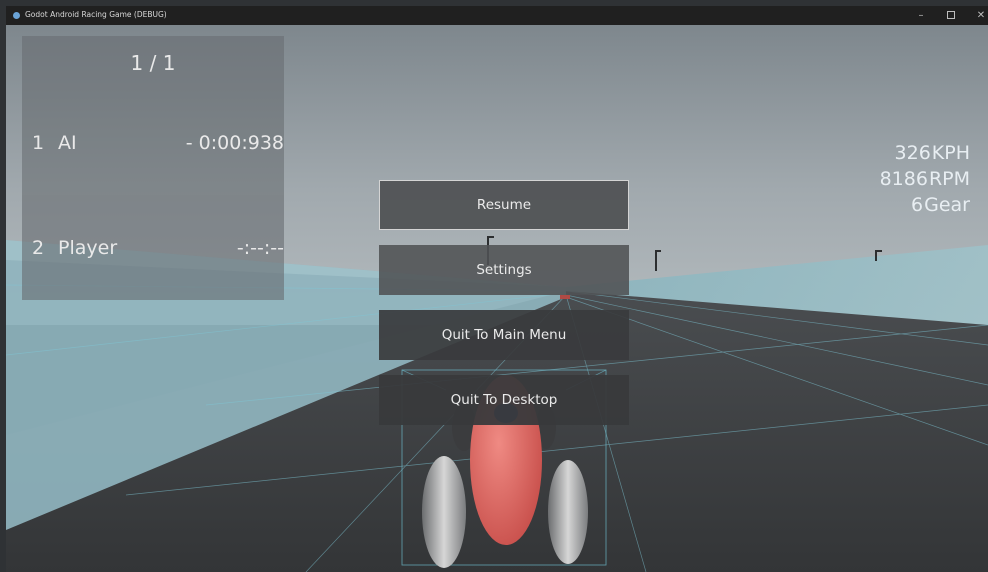 The width and height of the screenshot is (988, 572). Describe the element at coordinates (949, 179) in the screenshot. I see `rpm-unit: RPM` at that location.